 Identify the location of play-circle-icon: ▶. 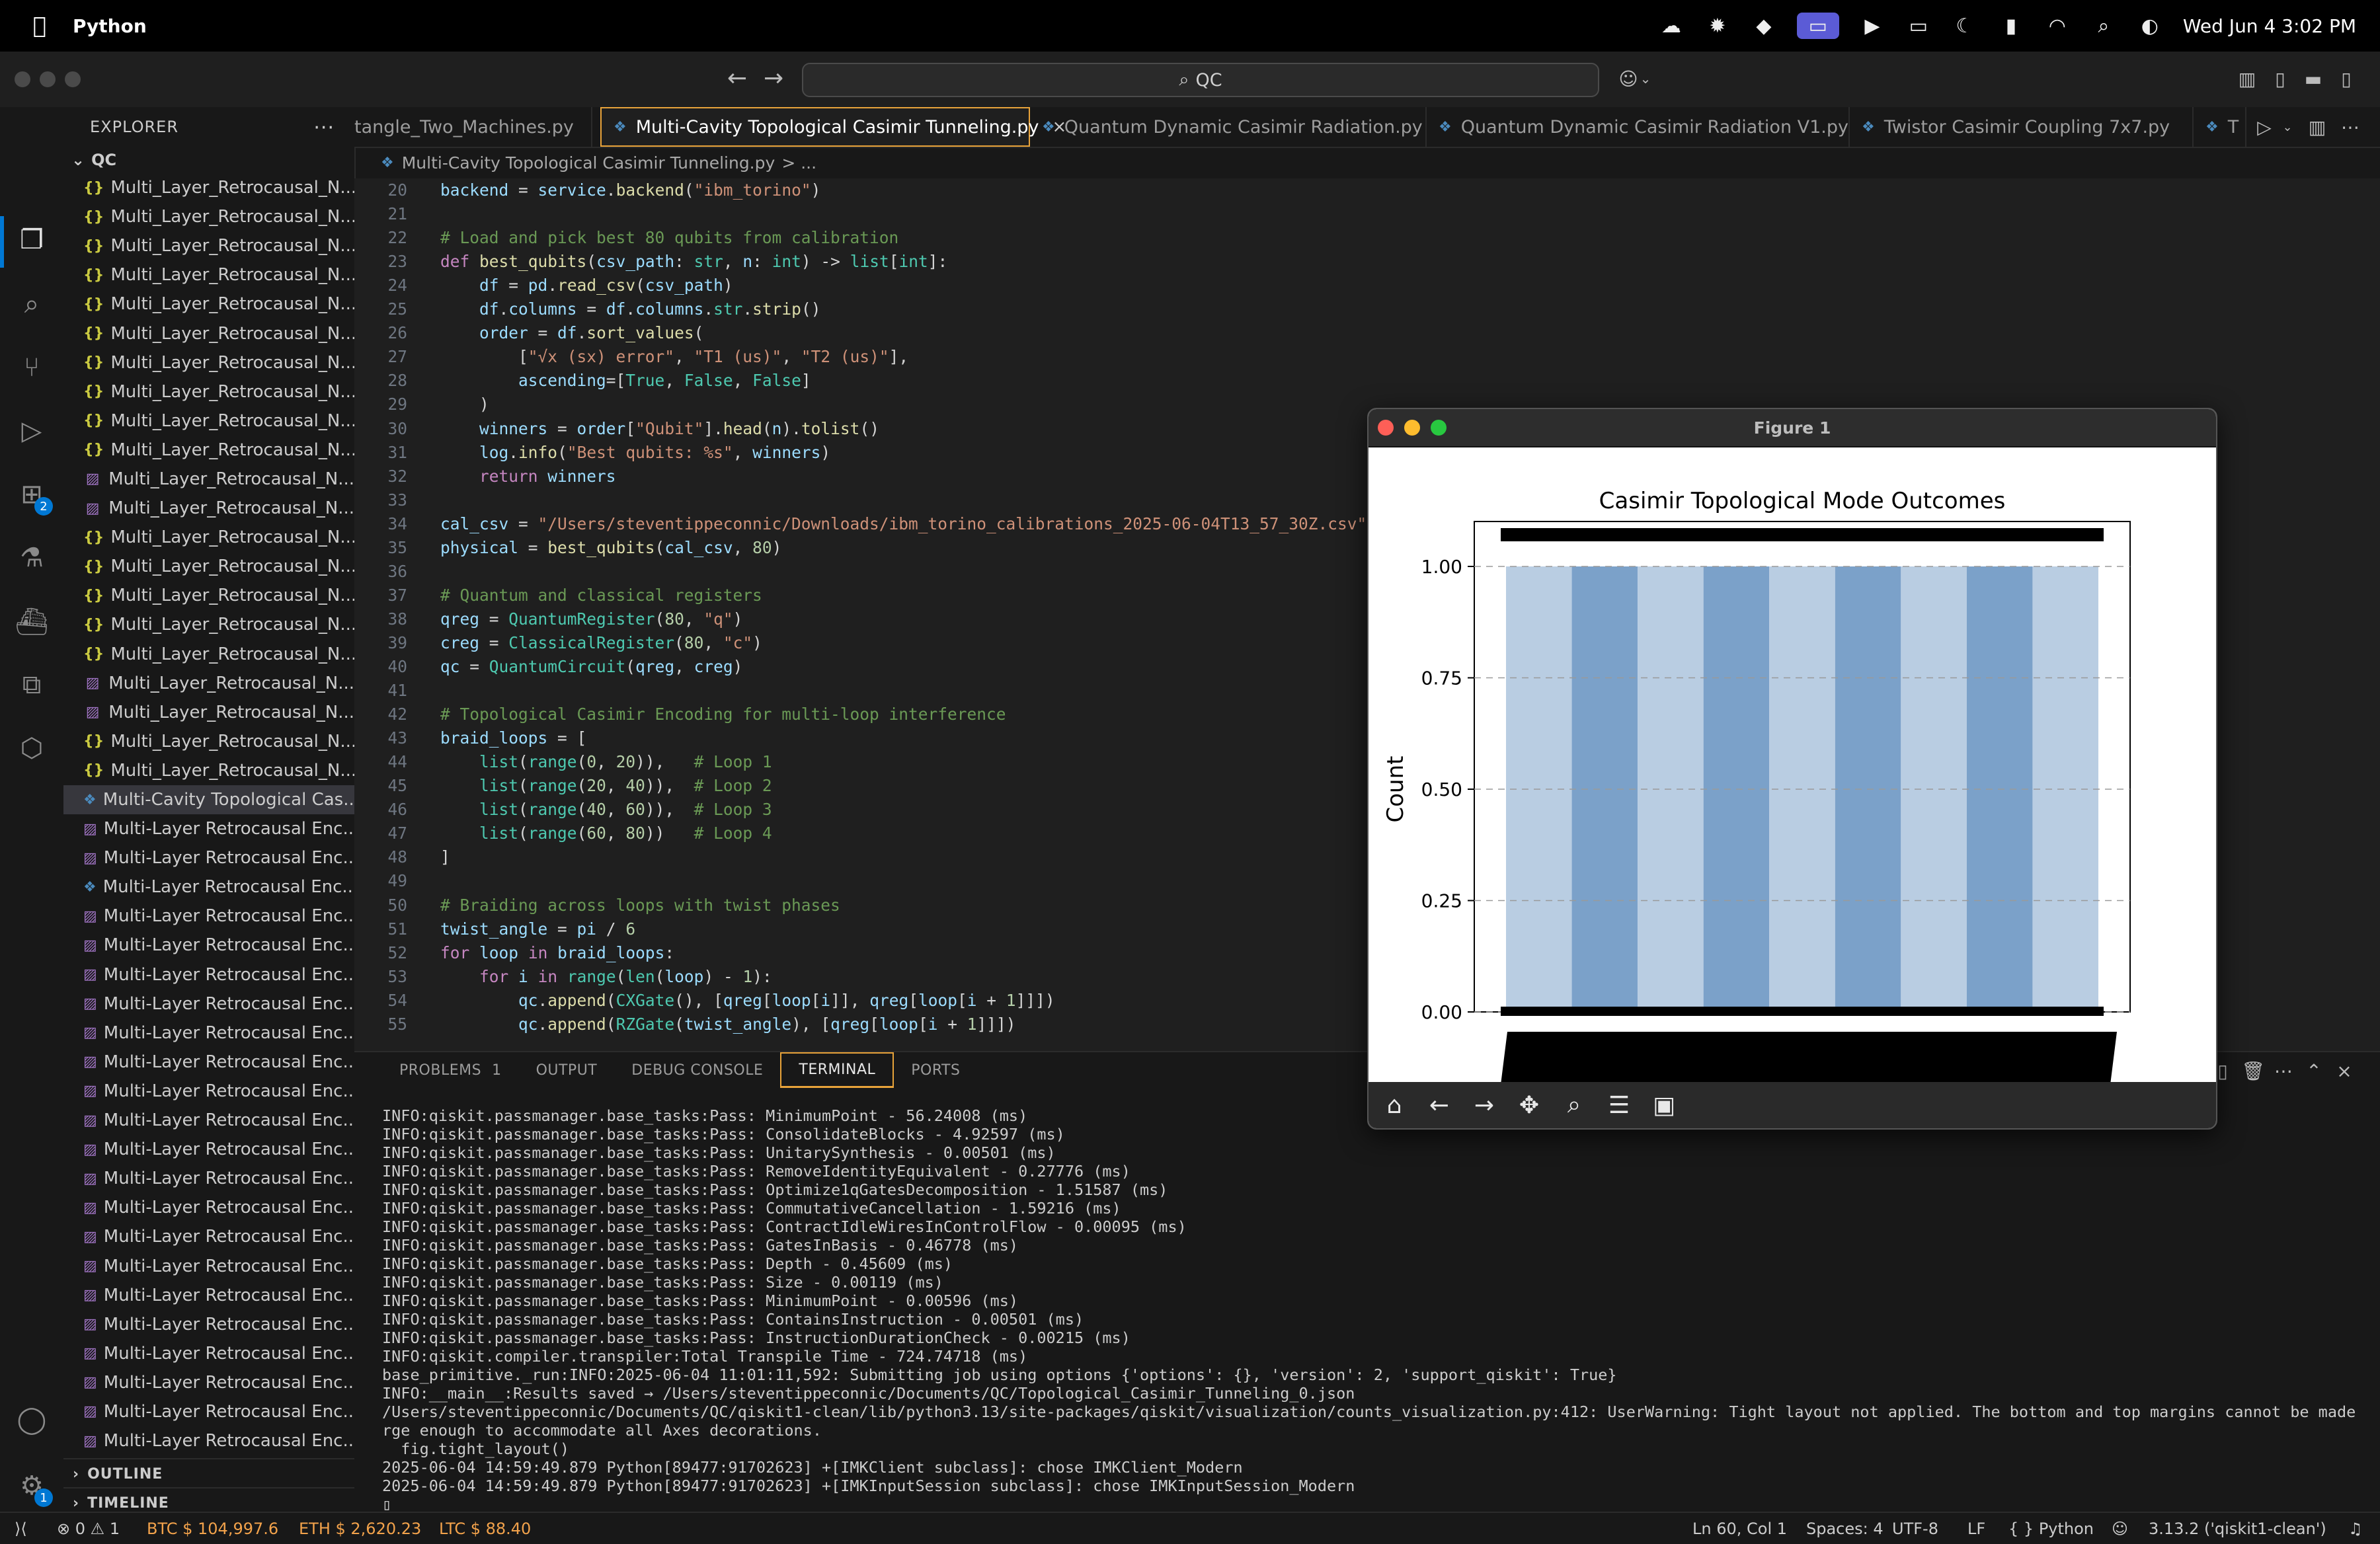
(1872, 26).